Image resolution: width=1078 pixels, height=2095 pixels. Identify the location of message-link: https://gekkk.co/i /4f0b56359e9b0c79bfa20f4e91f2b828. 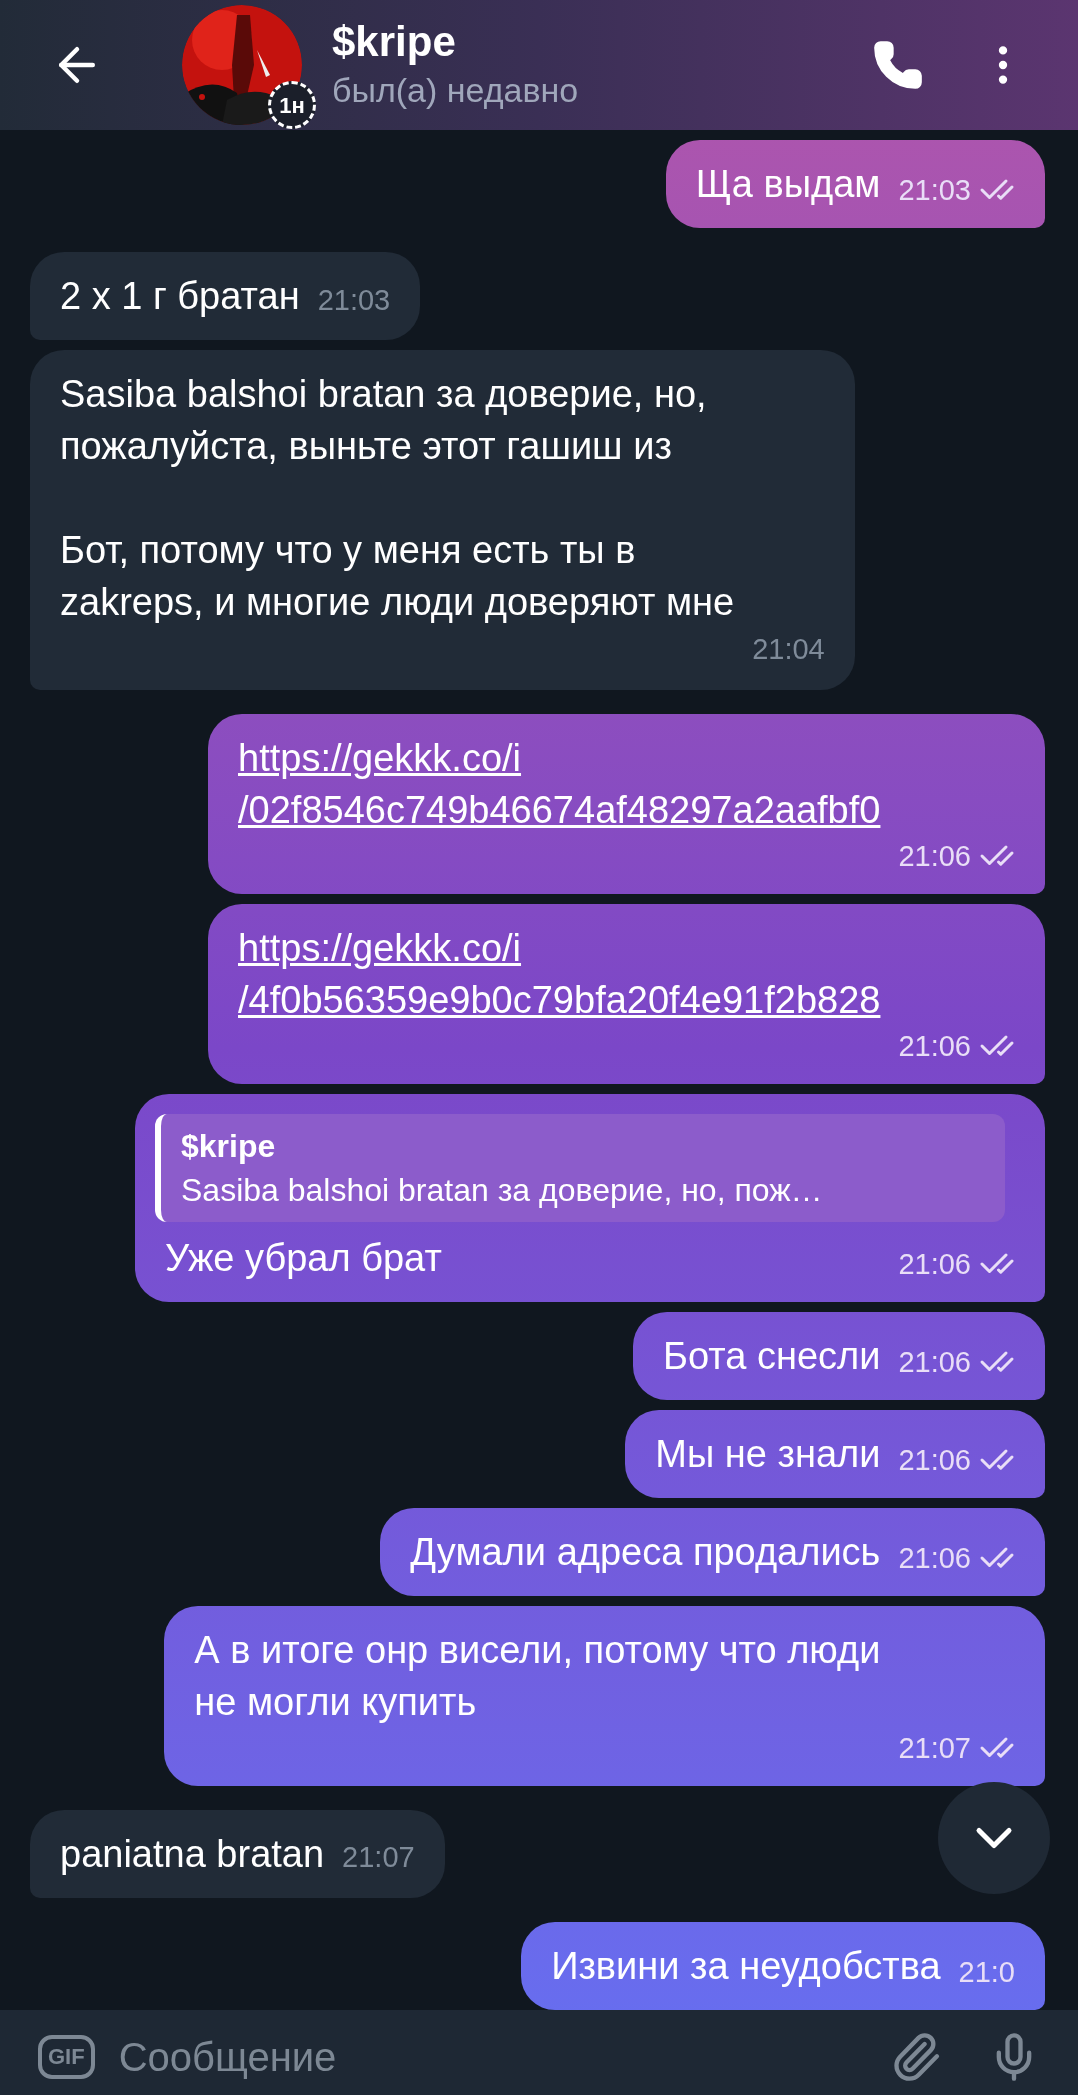
(559, 973).